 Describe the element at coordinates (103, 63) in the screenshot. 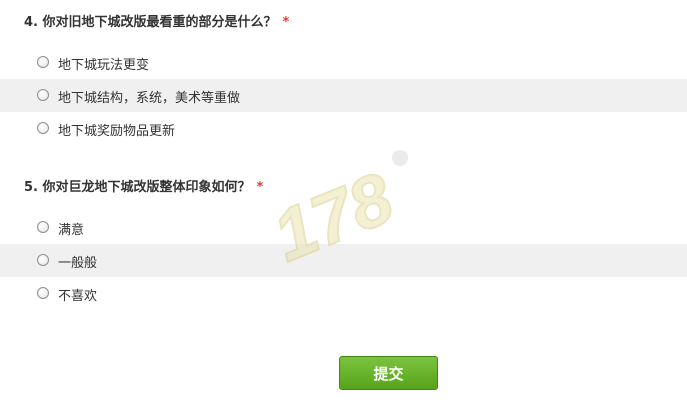

I see `option-label: 地下城玩法更变` at that location.